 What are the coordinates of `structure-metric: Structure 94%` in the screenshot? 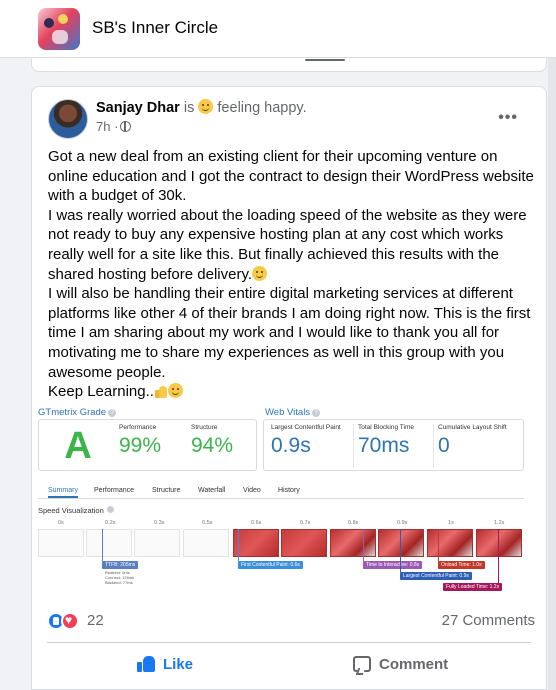 It's located at (212, 440).